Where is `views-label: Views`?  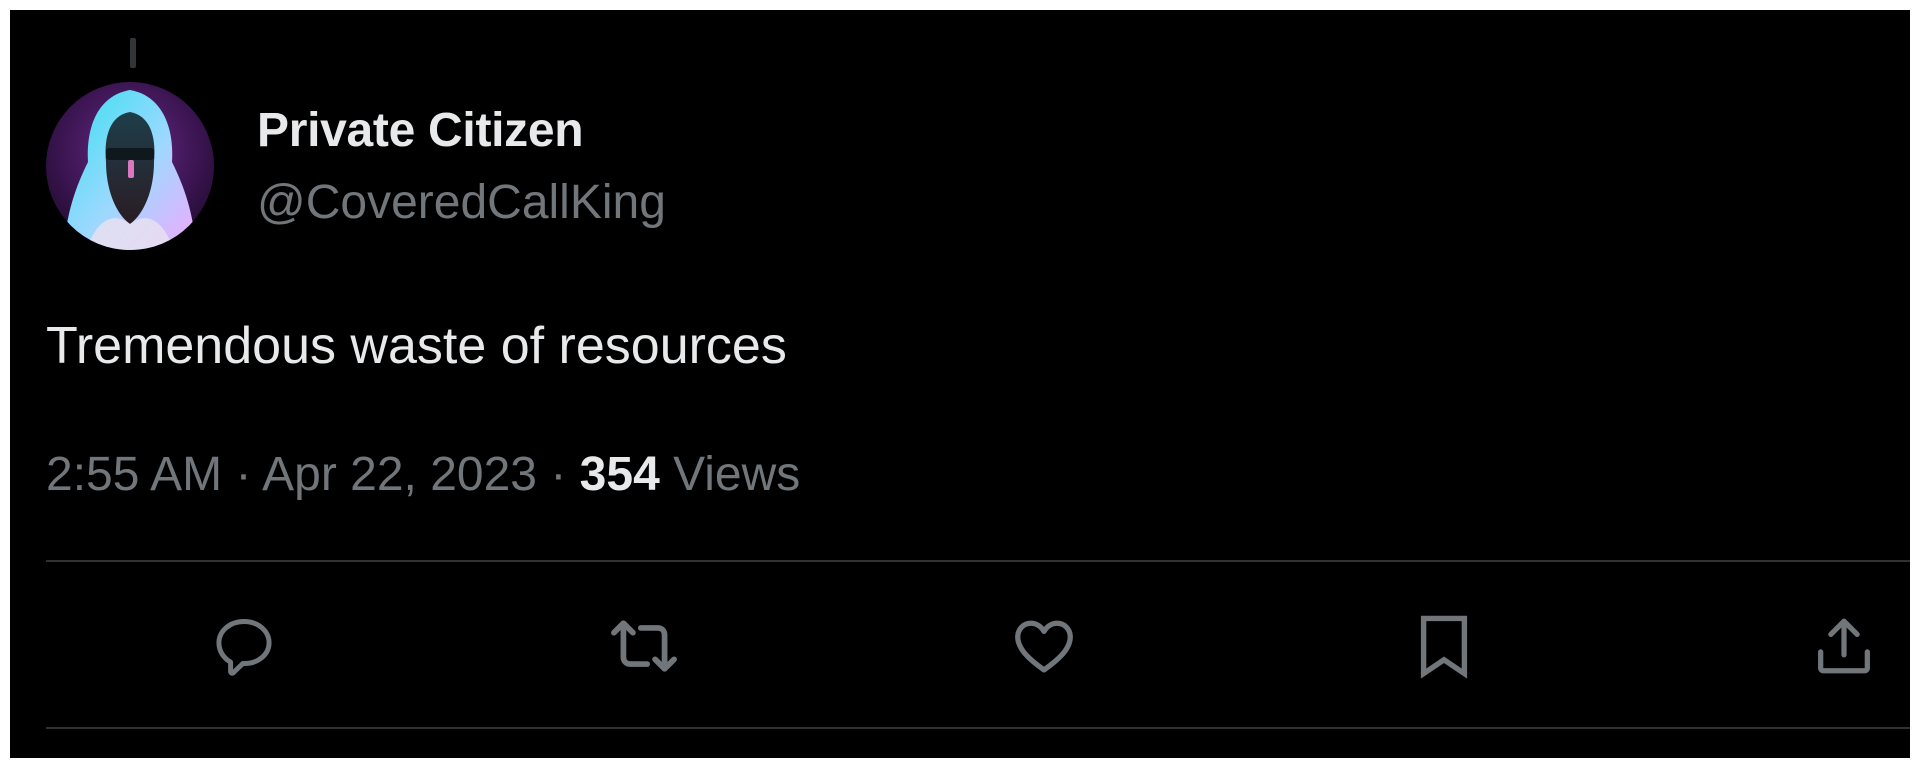 views-label: Views is located at coordinates (737, 474).